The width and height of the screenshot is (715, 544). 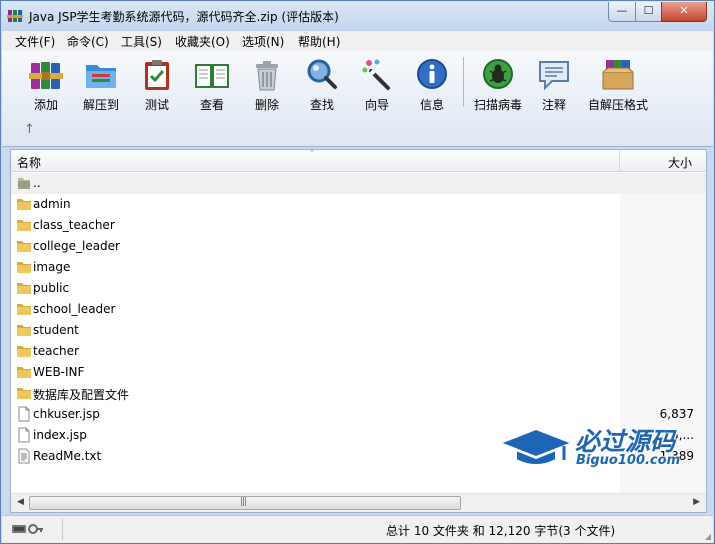 I want to click on comment-icon, so click(x=554, y=76).